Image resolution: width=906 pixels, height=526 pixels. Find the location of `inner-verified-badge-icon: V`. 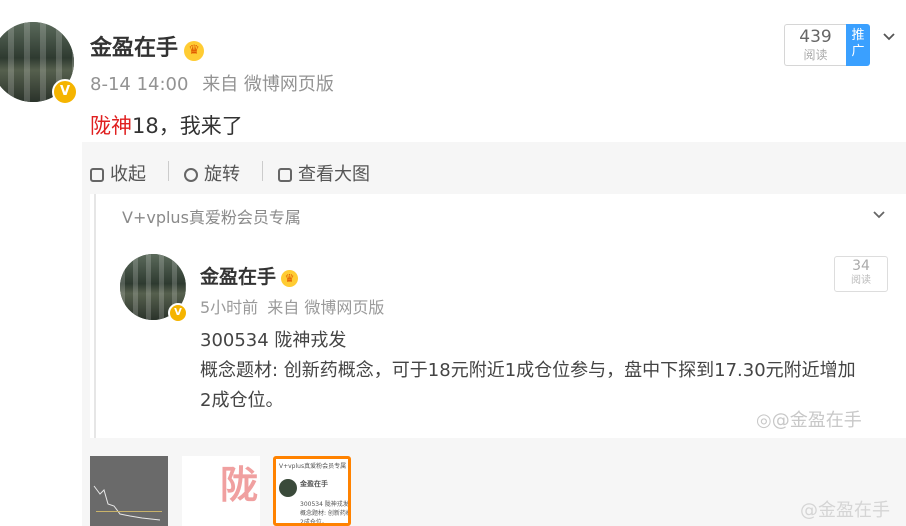

inner-verified-badge-icon: V is located at coordinates (178, 313).